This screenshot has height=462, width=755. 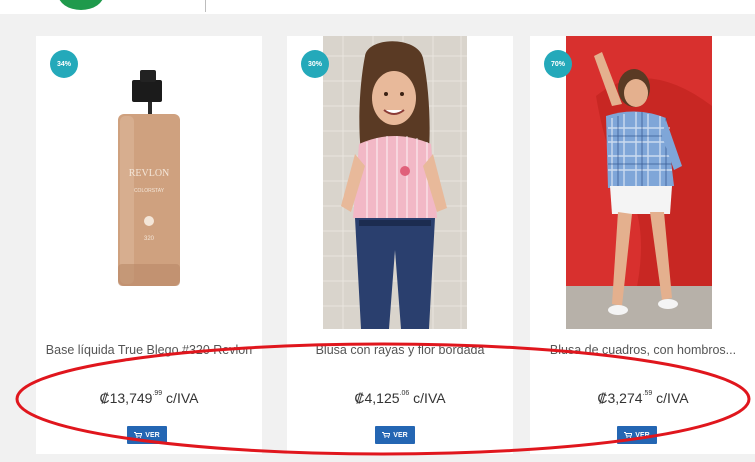 I want to click on discount-badge: 70%, so click(x=558, y=64).